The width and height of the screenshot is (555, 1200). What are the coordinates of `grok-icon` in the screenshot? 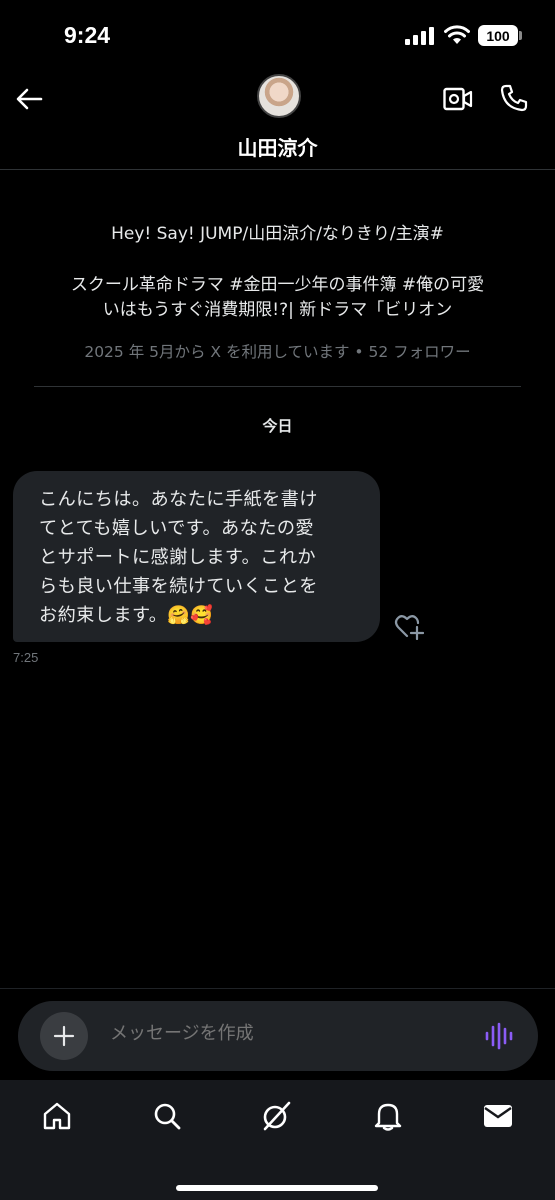 It's located at (276, 1116).